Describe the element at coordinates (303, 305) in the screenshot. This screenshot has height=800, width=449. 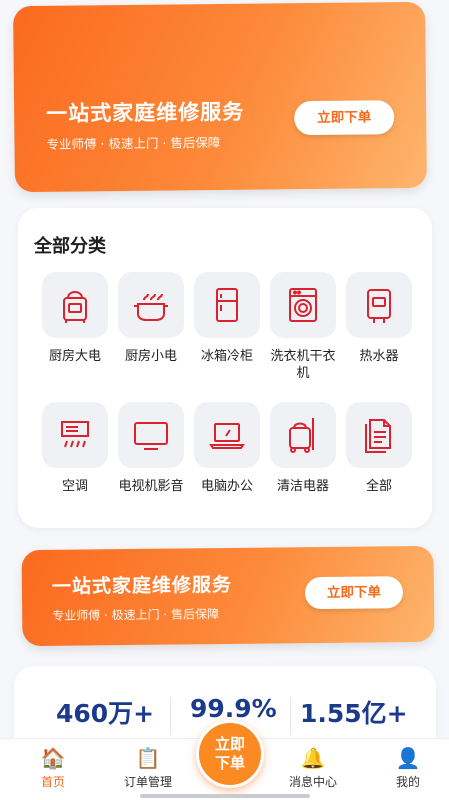
I see `washing-machine-icon` at that location.